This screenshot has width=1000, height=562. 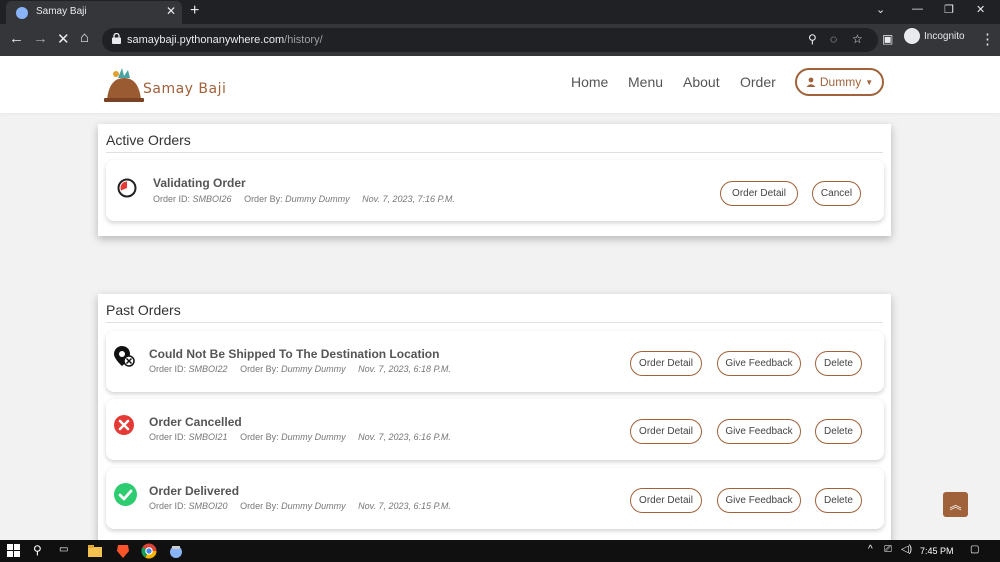 I want to click on forward-icon: →, so click(x=40, y=38).